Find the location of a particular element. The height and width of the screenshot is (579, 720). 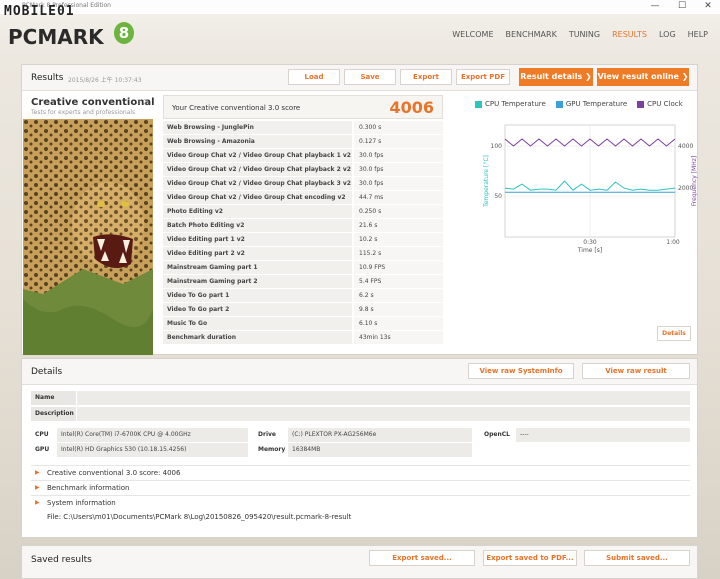

results-date: 2015/8/26 上午 10:37:43 is located at coordinates (105, 80).